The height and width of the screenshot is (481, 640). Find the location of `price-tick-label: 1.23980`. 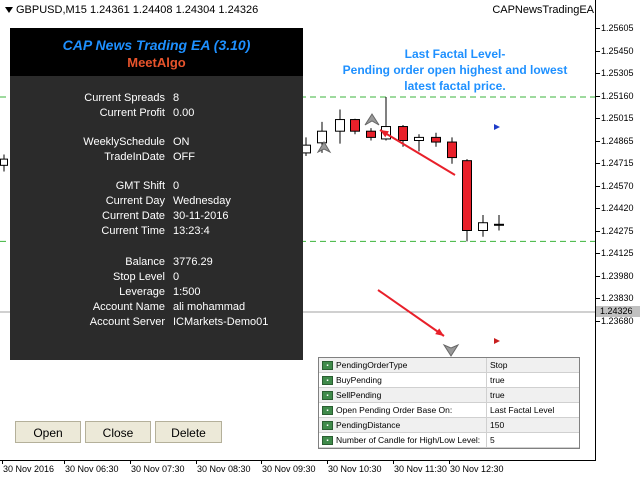

price-tick-label: 1.23980 is located at coordinates (617, 275).